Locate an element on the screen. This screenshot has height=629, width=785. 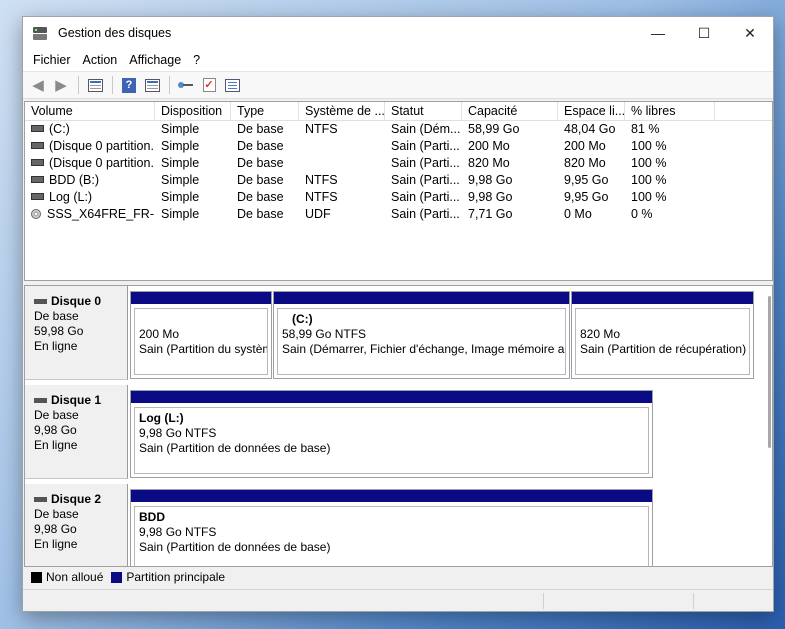
cell-text: Simple is located at coordinates (180, 129).